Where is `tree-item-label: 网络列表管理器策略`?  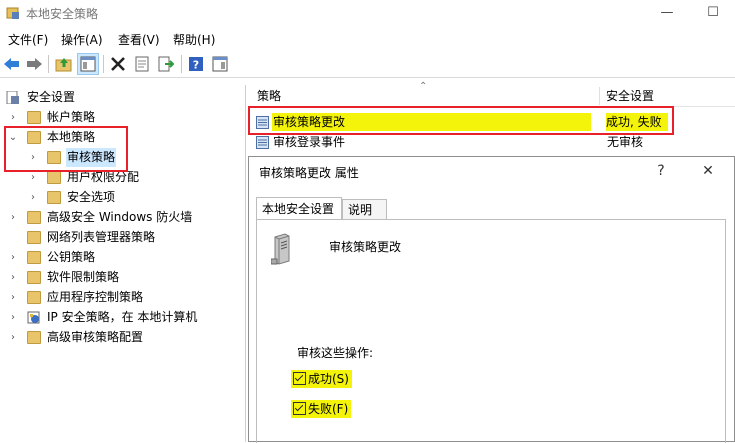
tree-item-label: 网络列表管理器策略 is located at coordinates (101, 237).